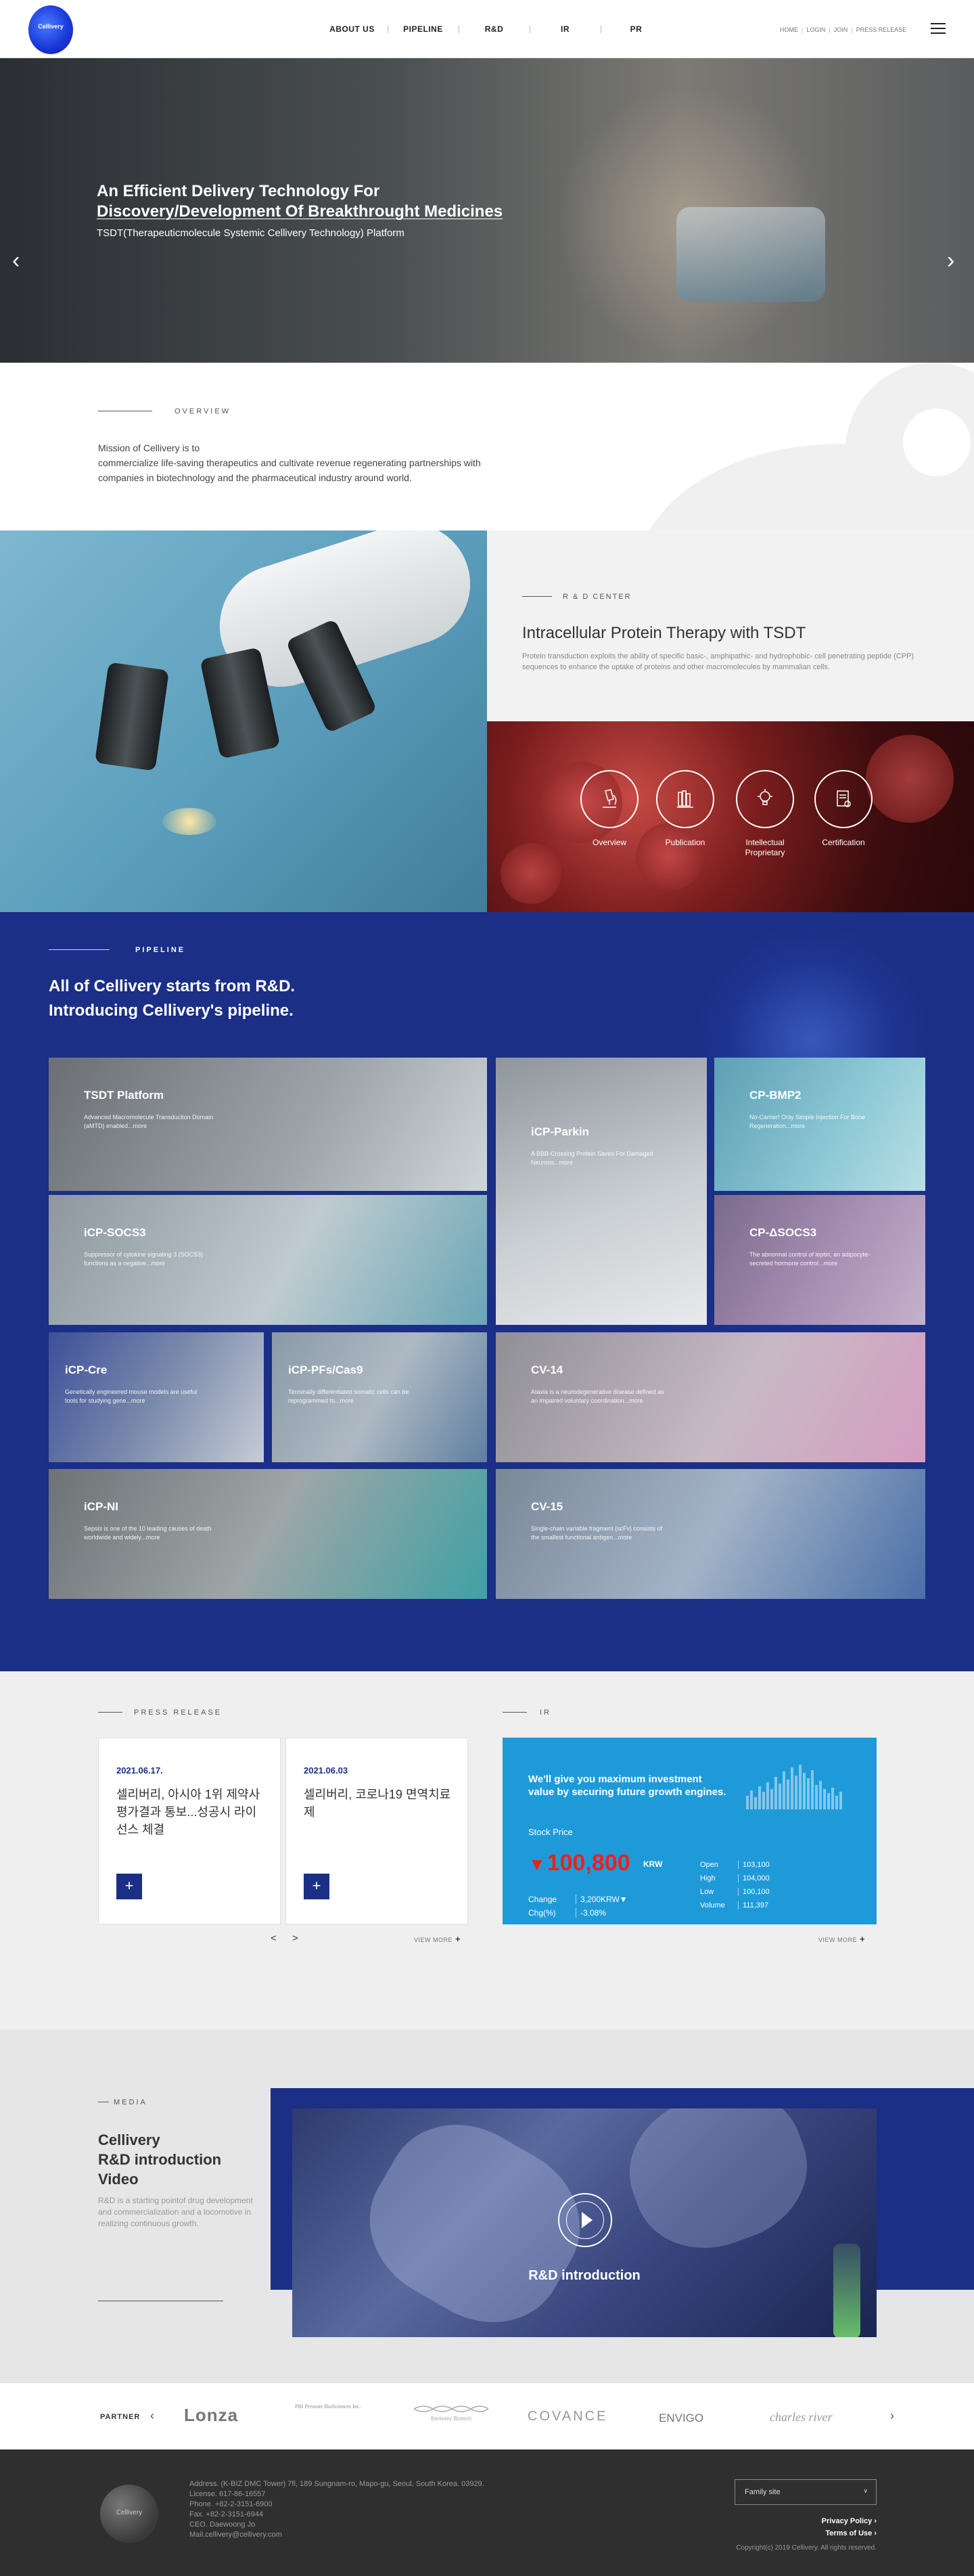 The width and height of the screenshot is (974, 2576). What do you see at coordinates (352, 29) in the screenshot?
I see `nav-about-us: ABOUT US` at bounding box center [352, 29].